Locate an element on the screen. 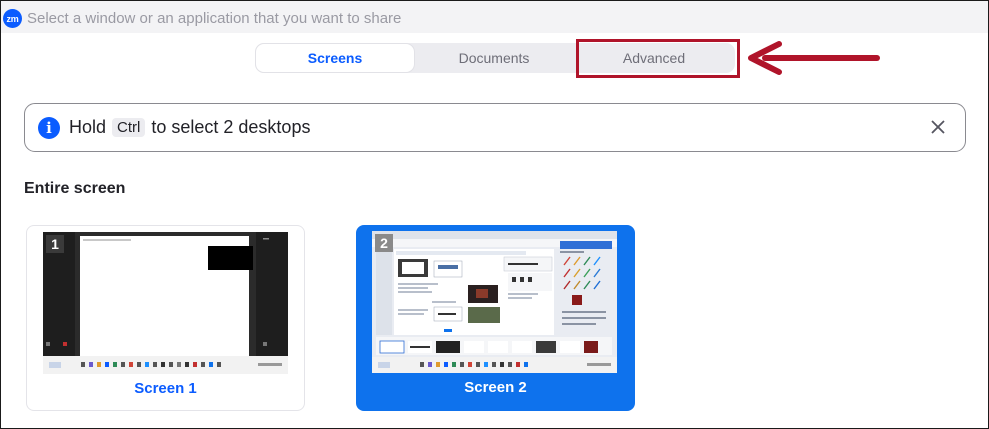  screen-label-2: Screen 2 is located at coordinates (495, 387).